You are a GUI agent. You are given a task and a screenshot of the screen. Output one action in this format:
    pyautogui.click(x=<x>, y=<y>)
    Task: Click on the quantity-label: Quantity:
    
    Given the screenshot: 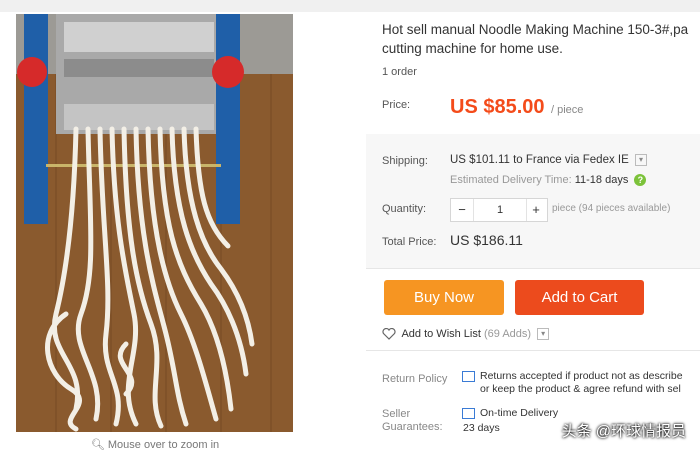 What is the action you would take?
    pyautogui.click(x=404, y=209)
    